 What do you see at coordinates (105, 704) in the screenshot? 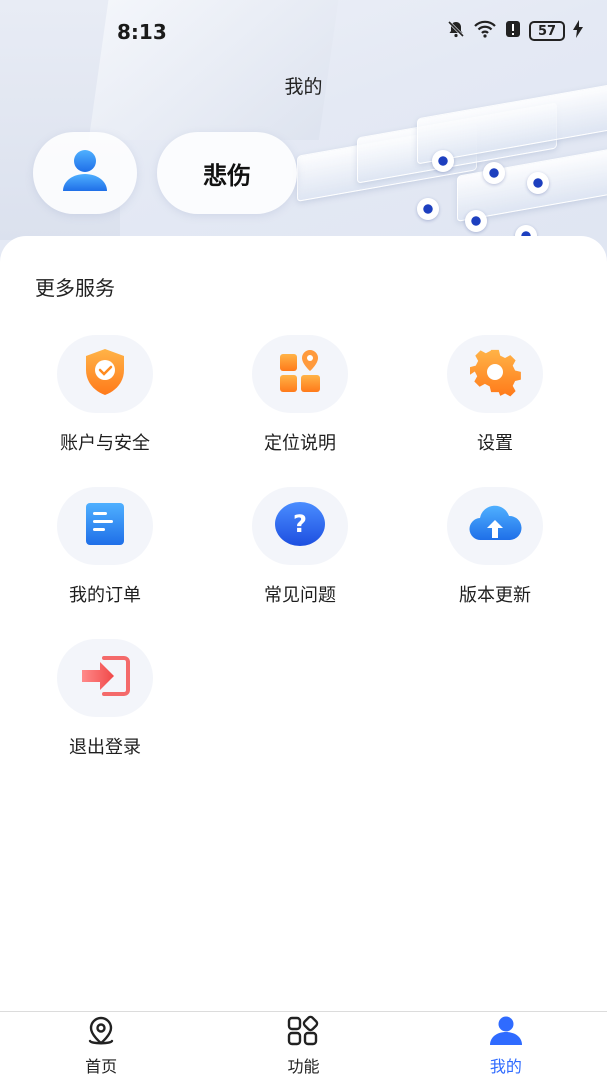
I see `service-logout: 退出登录` at bounding box center [105, 704].